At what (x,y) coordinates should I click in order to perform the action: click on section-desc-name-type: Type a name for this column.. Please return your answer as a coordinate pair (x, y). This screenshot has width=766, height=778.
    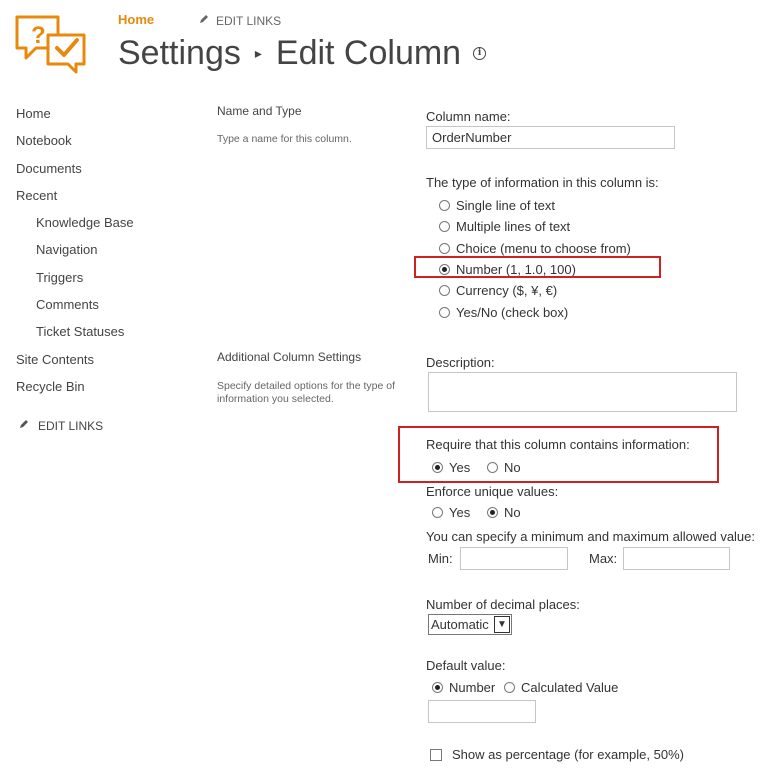
    Looking at the image, I should click on (284, 139).